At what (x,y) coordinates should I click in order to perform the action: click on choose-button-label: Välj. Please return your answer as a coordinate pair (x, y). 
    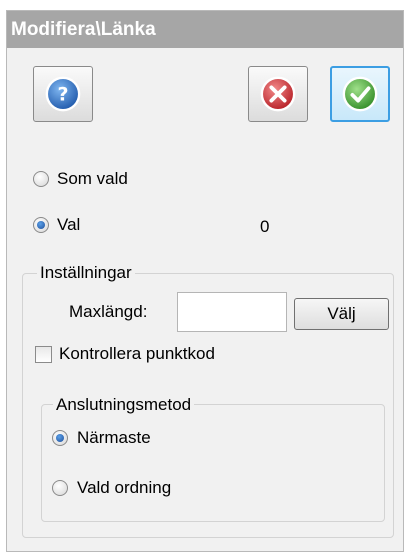
    Looking at the image, I should click on (341, 313).